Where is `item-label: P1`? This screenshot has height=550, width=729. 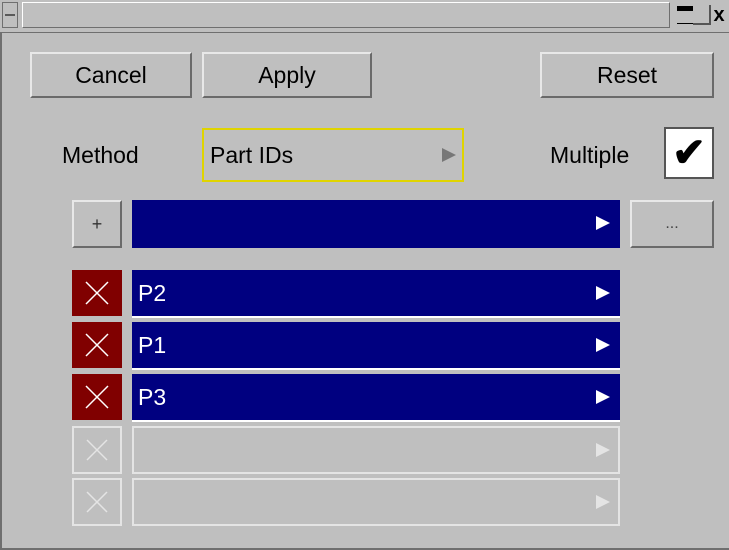
item-label: P1 is located at coordinates (152, 345).